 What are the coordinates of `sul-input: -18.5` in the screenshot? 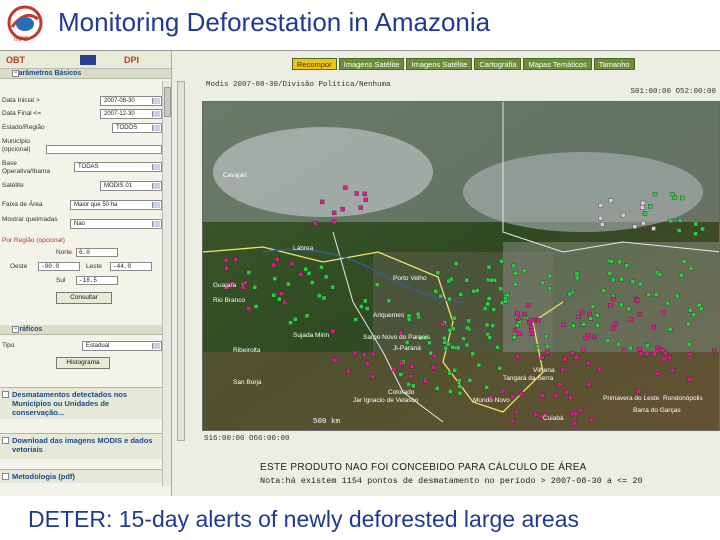 It's located at (97, 280).